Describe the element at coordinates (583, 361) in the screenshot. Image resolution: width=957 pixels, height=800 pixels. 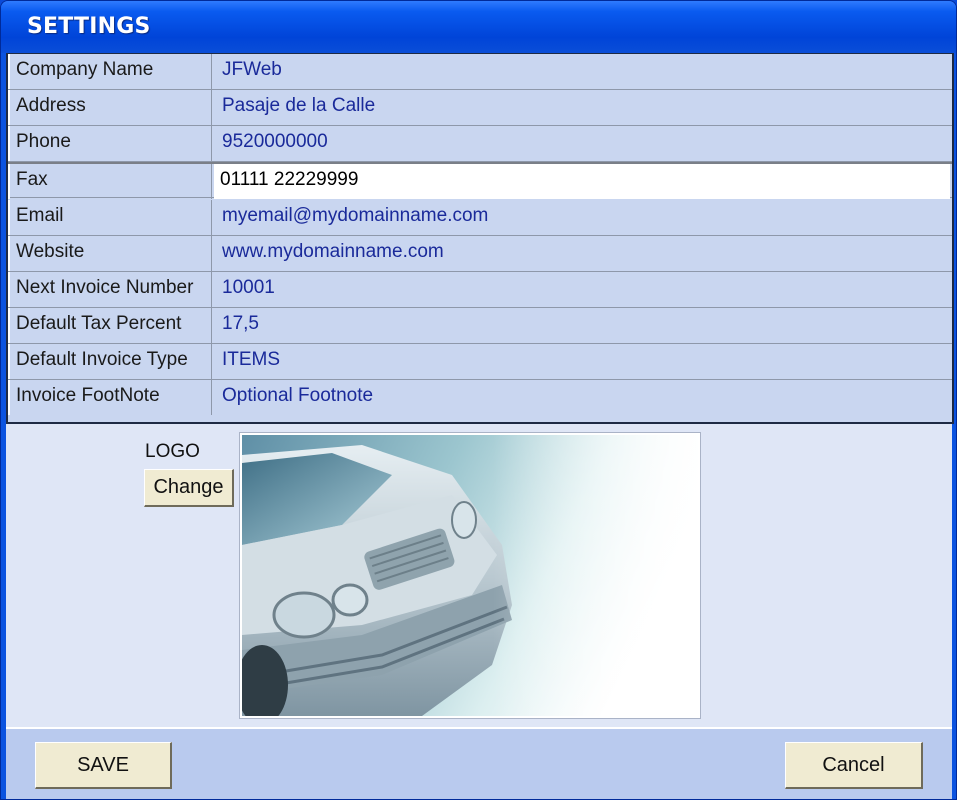
I see `default-invoice-type-field: ITEMS` at that location.